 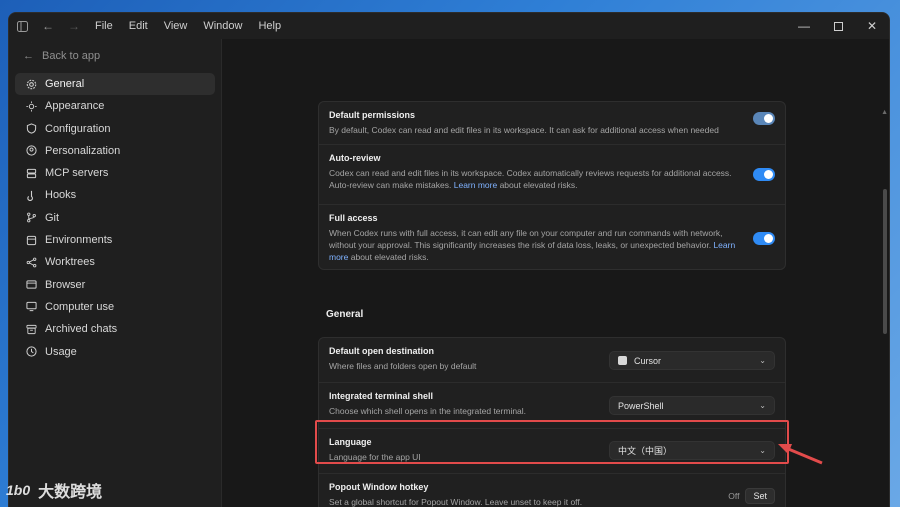 I want to click on menu-help: Help, so click(x=269, y=26).